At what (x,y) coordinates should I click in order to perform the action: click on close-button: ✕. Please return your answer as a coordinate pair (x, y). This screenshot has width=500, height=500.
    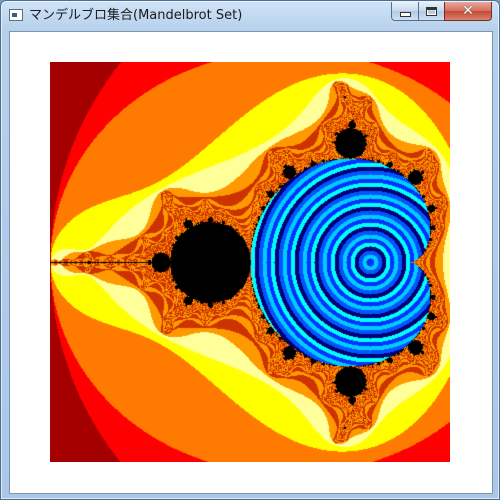
    Looking at the image, I should click on (468, 11).